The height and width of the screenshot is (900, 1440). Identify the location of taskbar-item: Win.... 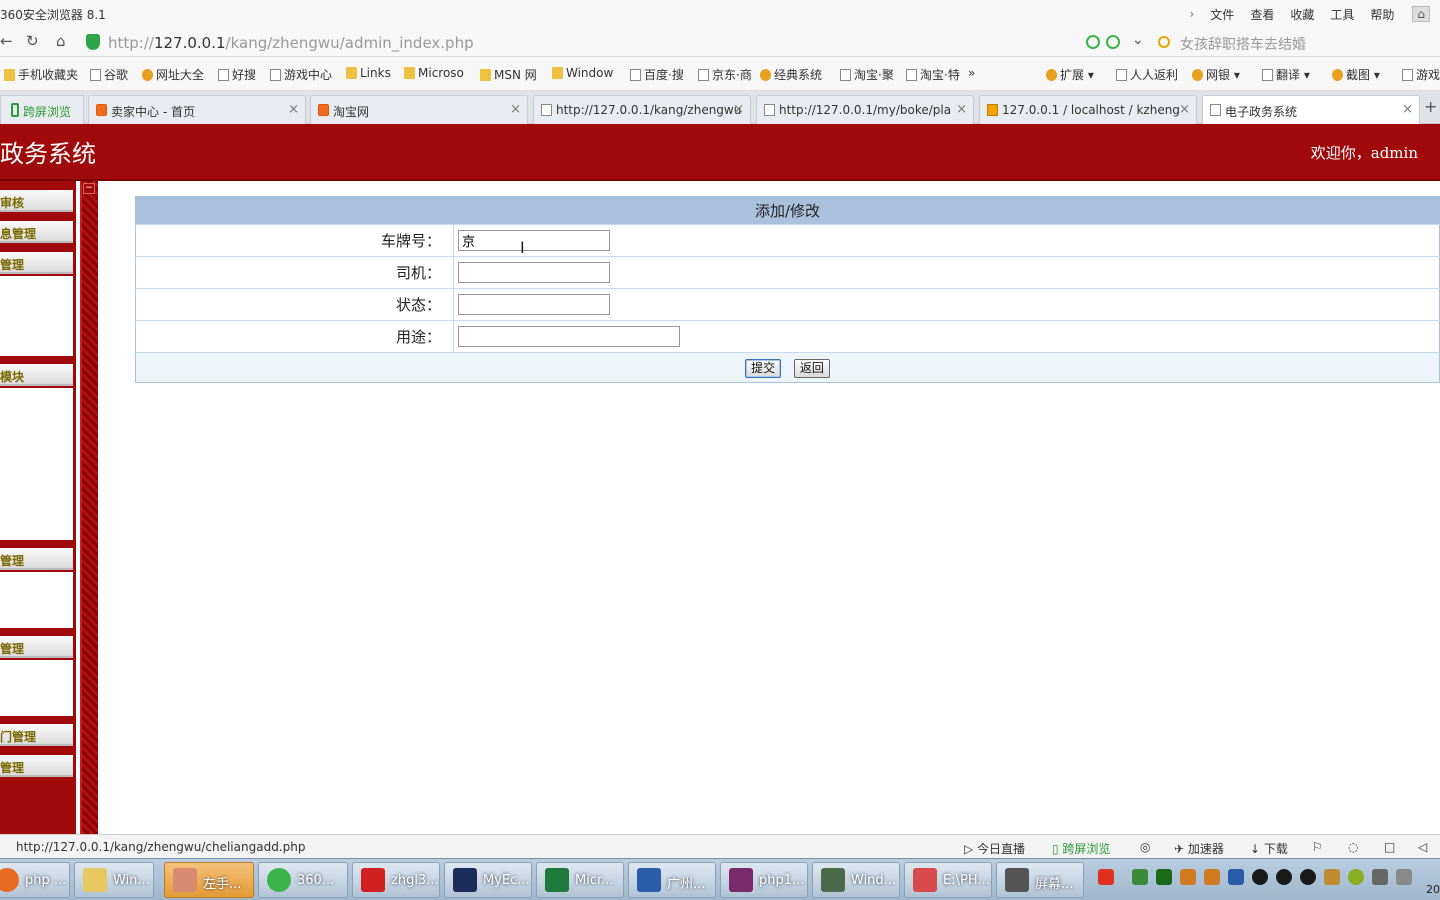
(114, 880).